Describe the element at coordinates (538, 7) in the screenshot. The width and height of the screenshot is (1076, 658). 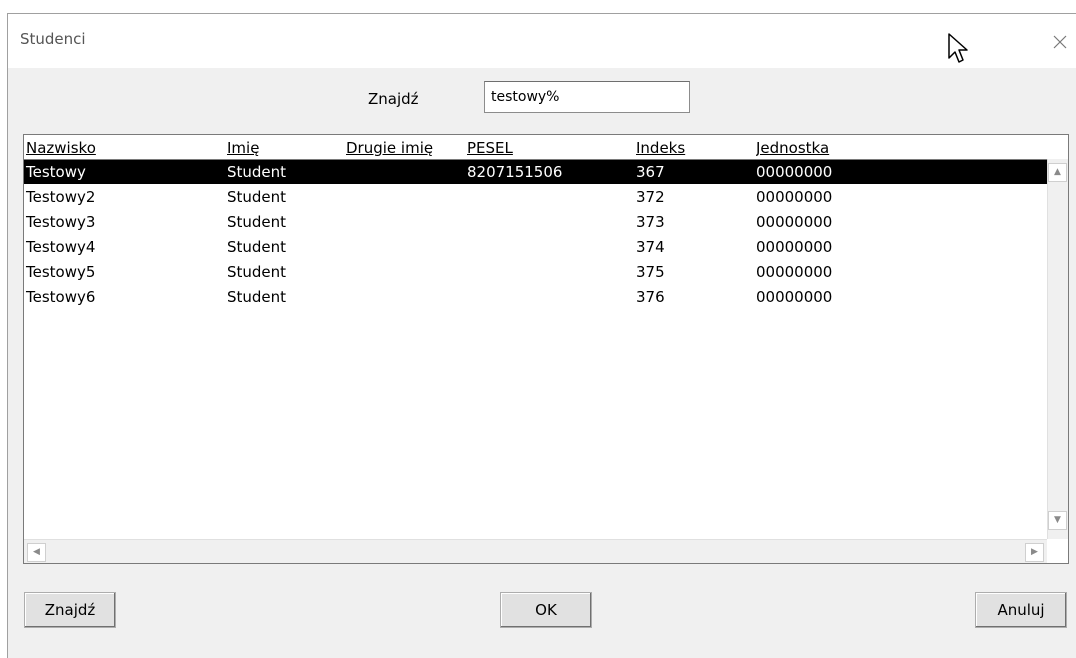
I see `background-window-edge` at that location.